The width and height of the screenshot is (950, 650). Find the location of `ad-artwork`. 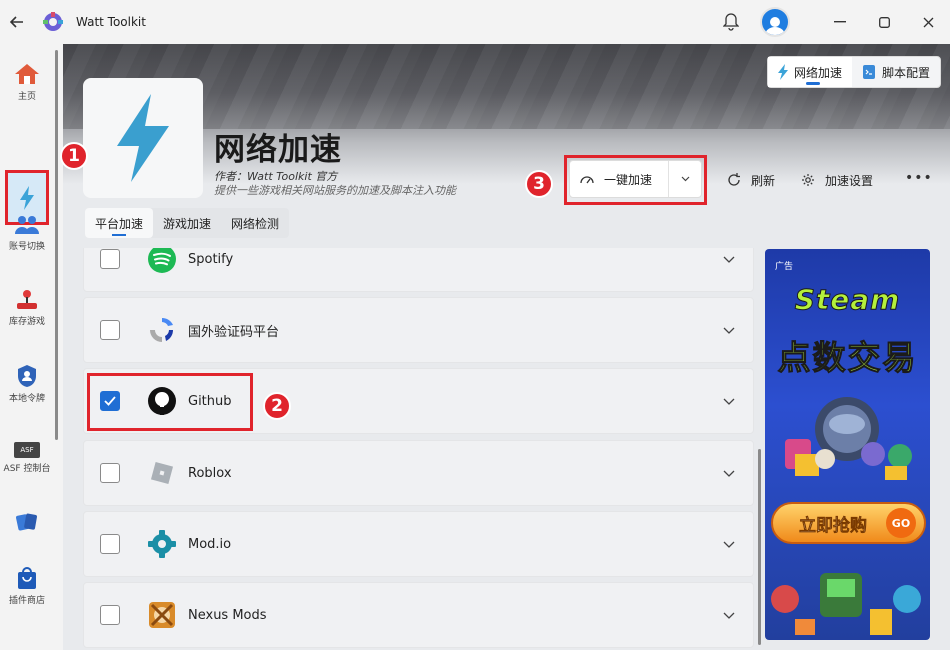

ad-artwork is located at coordinates (848, 438).